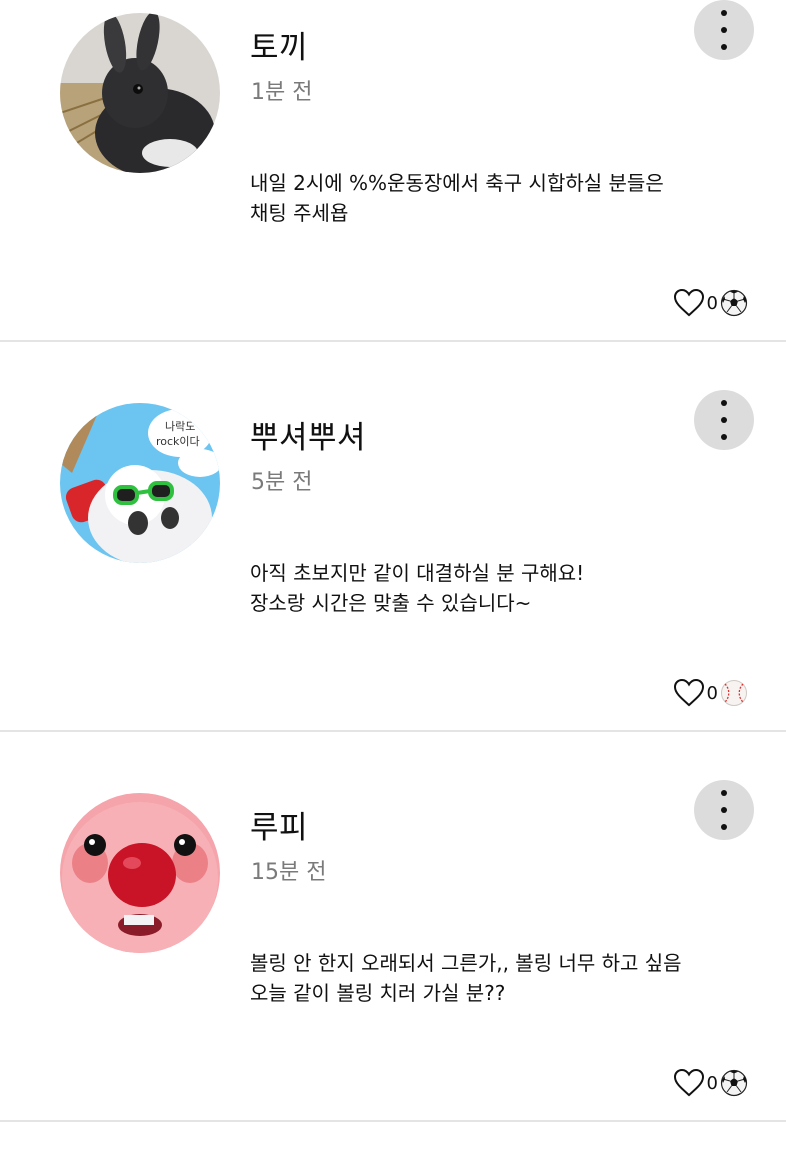 The height and width of the screenshot is (1170, 786). Describe the element at coordinates (308, 438) in the screenshot. I see `author-name: 뿌셔뿌셔` at that location.